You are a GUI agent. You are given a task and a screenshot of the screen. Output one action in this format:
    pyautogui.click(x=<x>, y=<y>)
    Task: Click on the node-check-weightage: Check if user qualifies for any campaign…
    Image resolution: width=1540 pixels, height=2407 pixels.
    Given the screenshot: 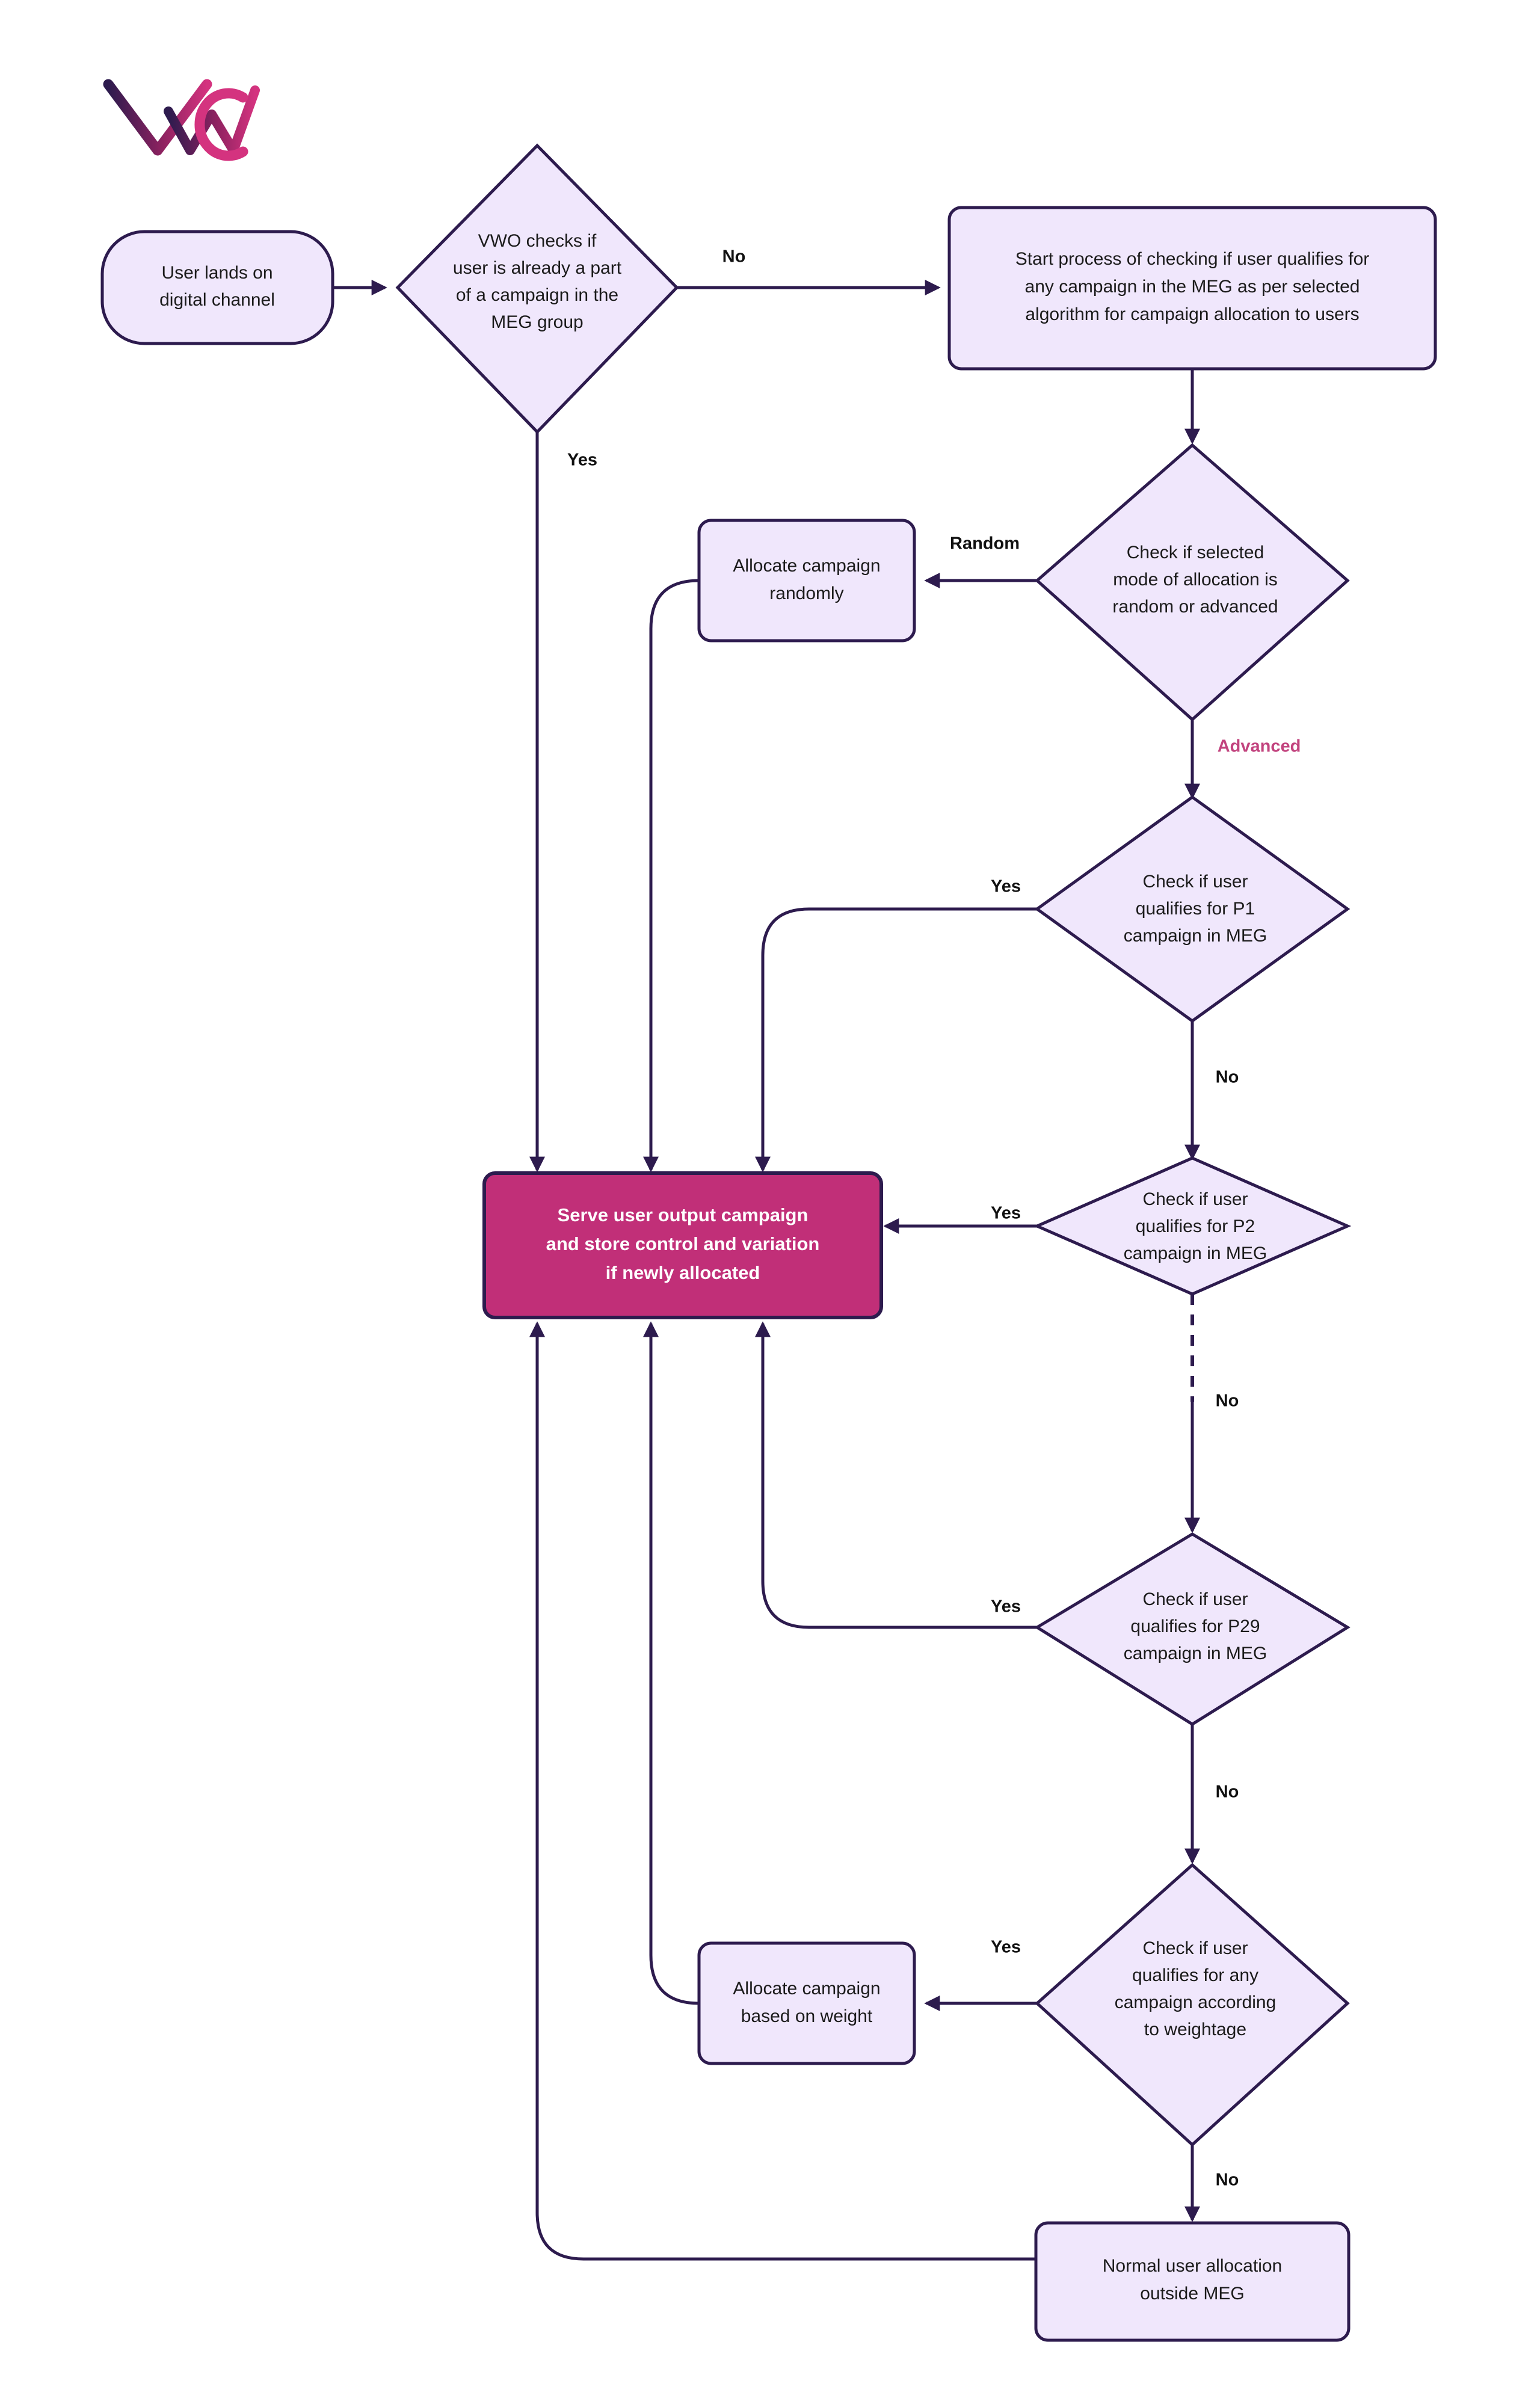 What is the action you would take?
    pyautogui.click(x=1193, y=2005)
    